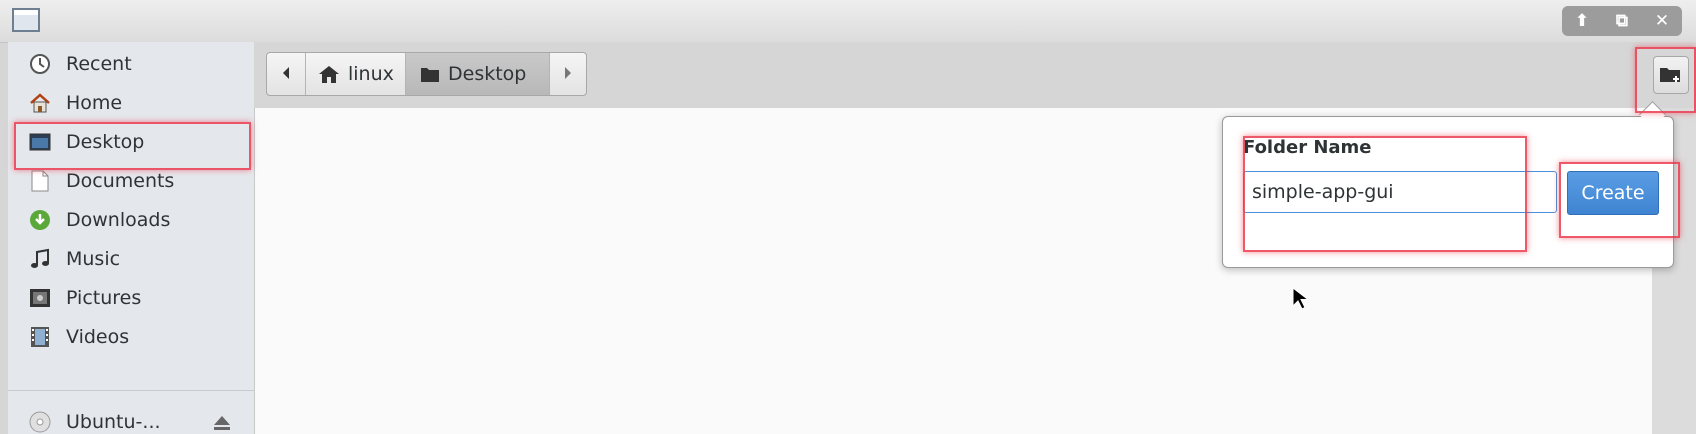 This screenshot has width=1696, height=434. What do you see at coordinates (1307, 147) in the screenshot?
I see `folder-name-label: Folder Name` at bounding box center [1307, 147].